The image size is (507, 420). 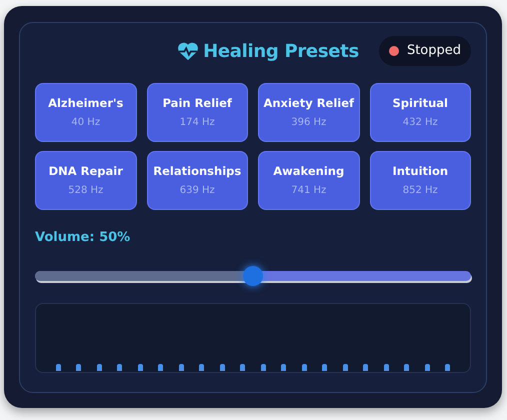 What do you see at coordinates (281, 52) in the screenshot?
I see `title: Healing Presets` at bounding box center [281, 52].